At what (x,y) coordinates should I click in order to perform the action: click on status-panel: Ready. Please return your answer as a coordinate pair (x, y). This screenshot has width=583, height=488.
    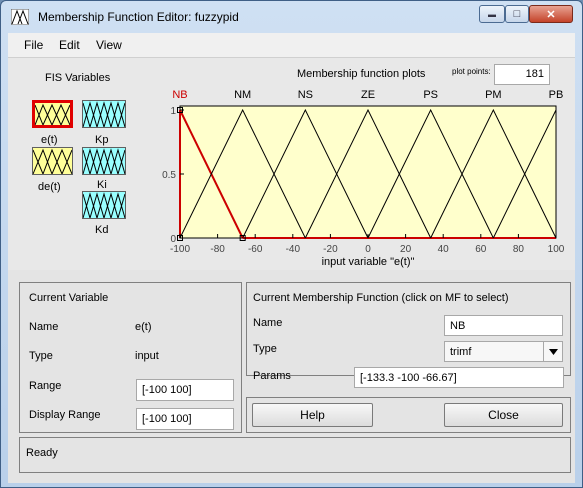
    Looking at the image, I should click on (295, 455).